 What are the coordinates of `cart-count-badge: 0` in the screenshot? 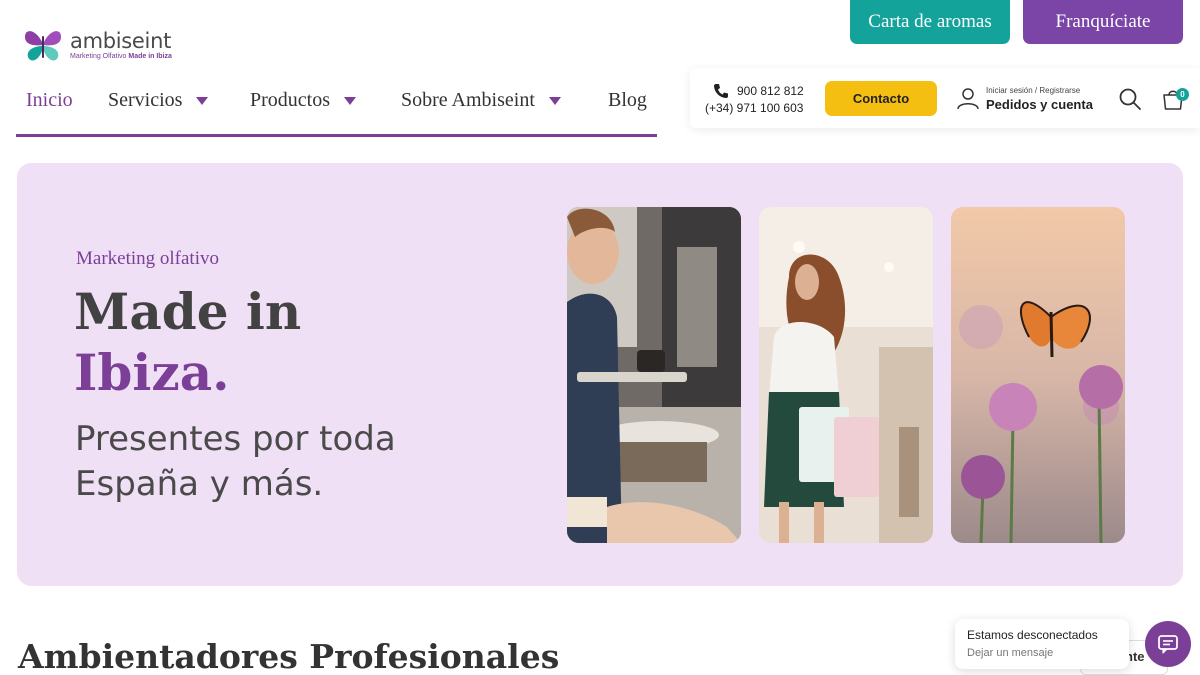 It's located at (1182, 94).